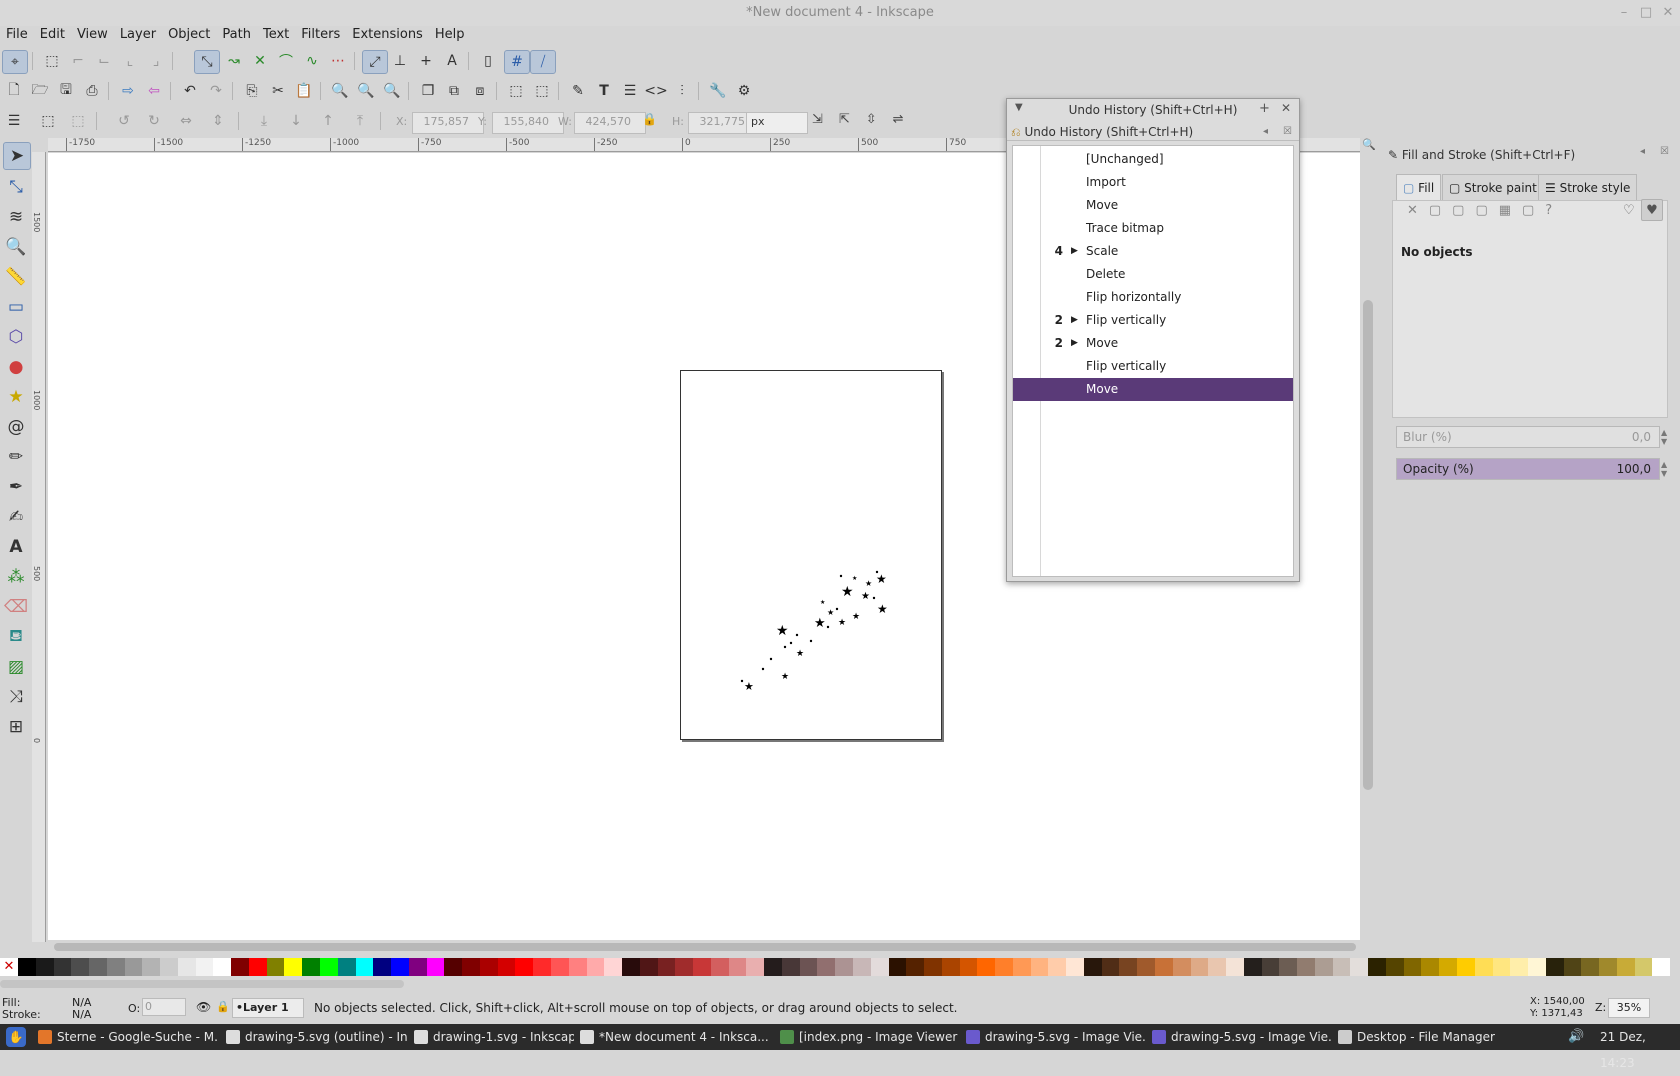 This screenshot has width=1680, height=1076. What do you see at coordinates (124, 121) in the screenshot?
I see `rotate-ccw-icon: ↺` at bounding box center [124, 121].